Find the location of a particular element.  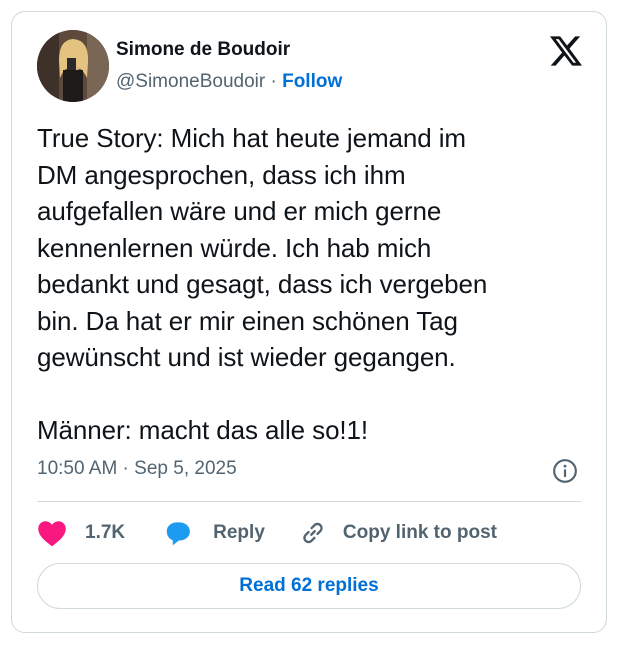

avatar-image is located at coordinates (73, 66).